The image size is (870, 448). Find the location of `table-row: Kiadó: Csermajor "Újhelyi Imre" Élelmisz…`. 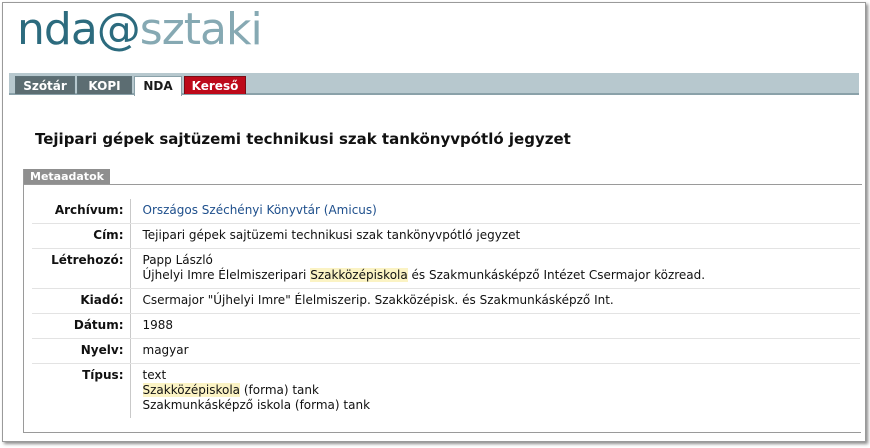

table-row: Kiadó: Csermajor "Újhelyi Imre" Élelmisz… is located at coordinates (446, 301).